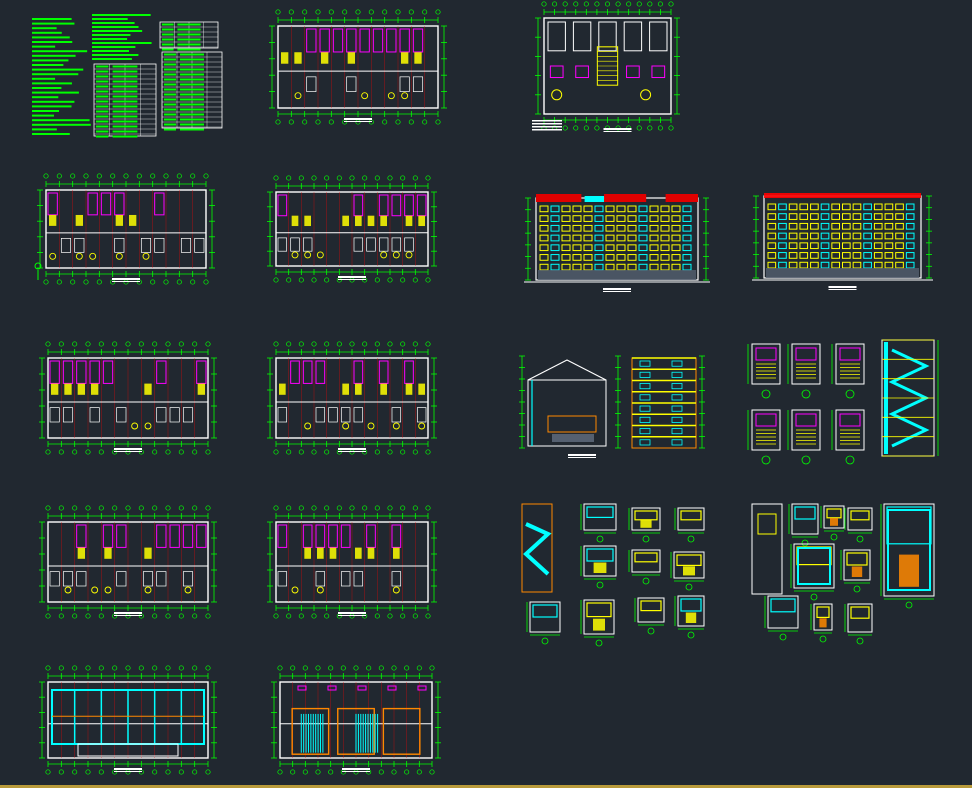 The image size is (972, 788). I want to click on sheet-foundation-plan, so click(128, 720).